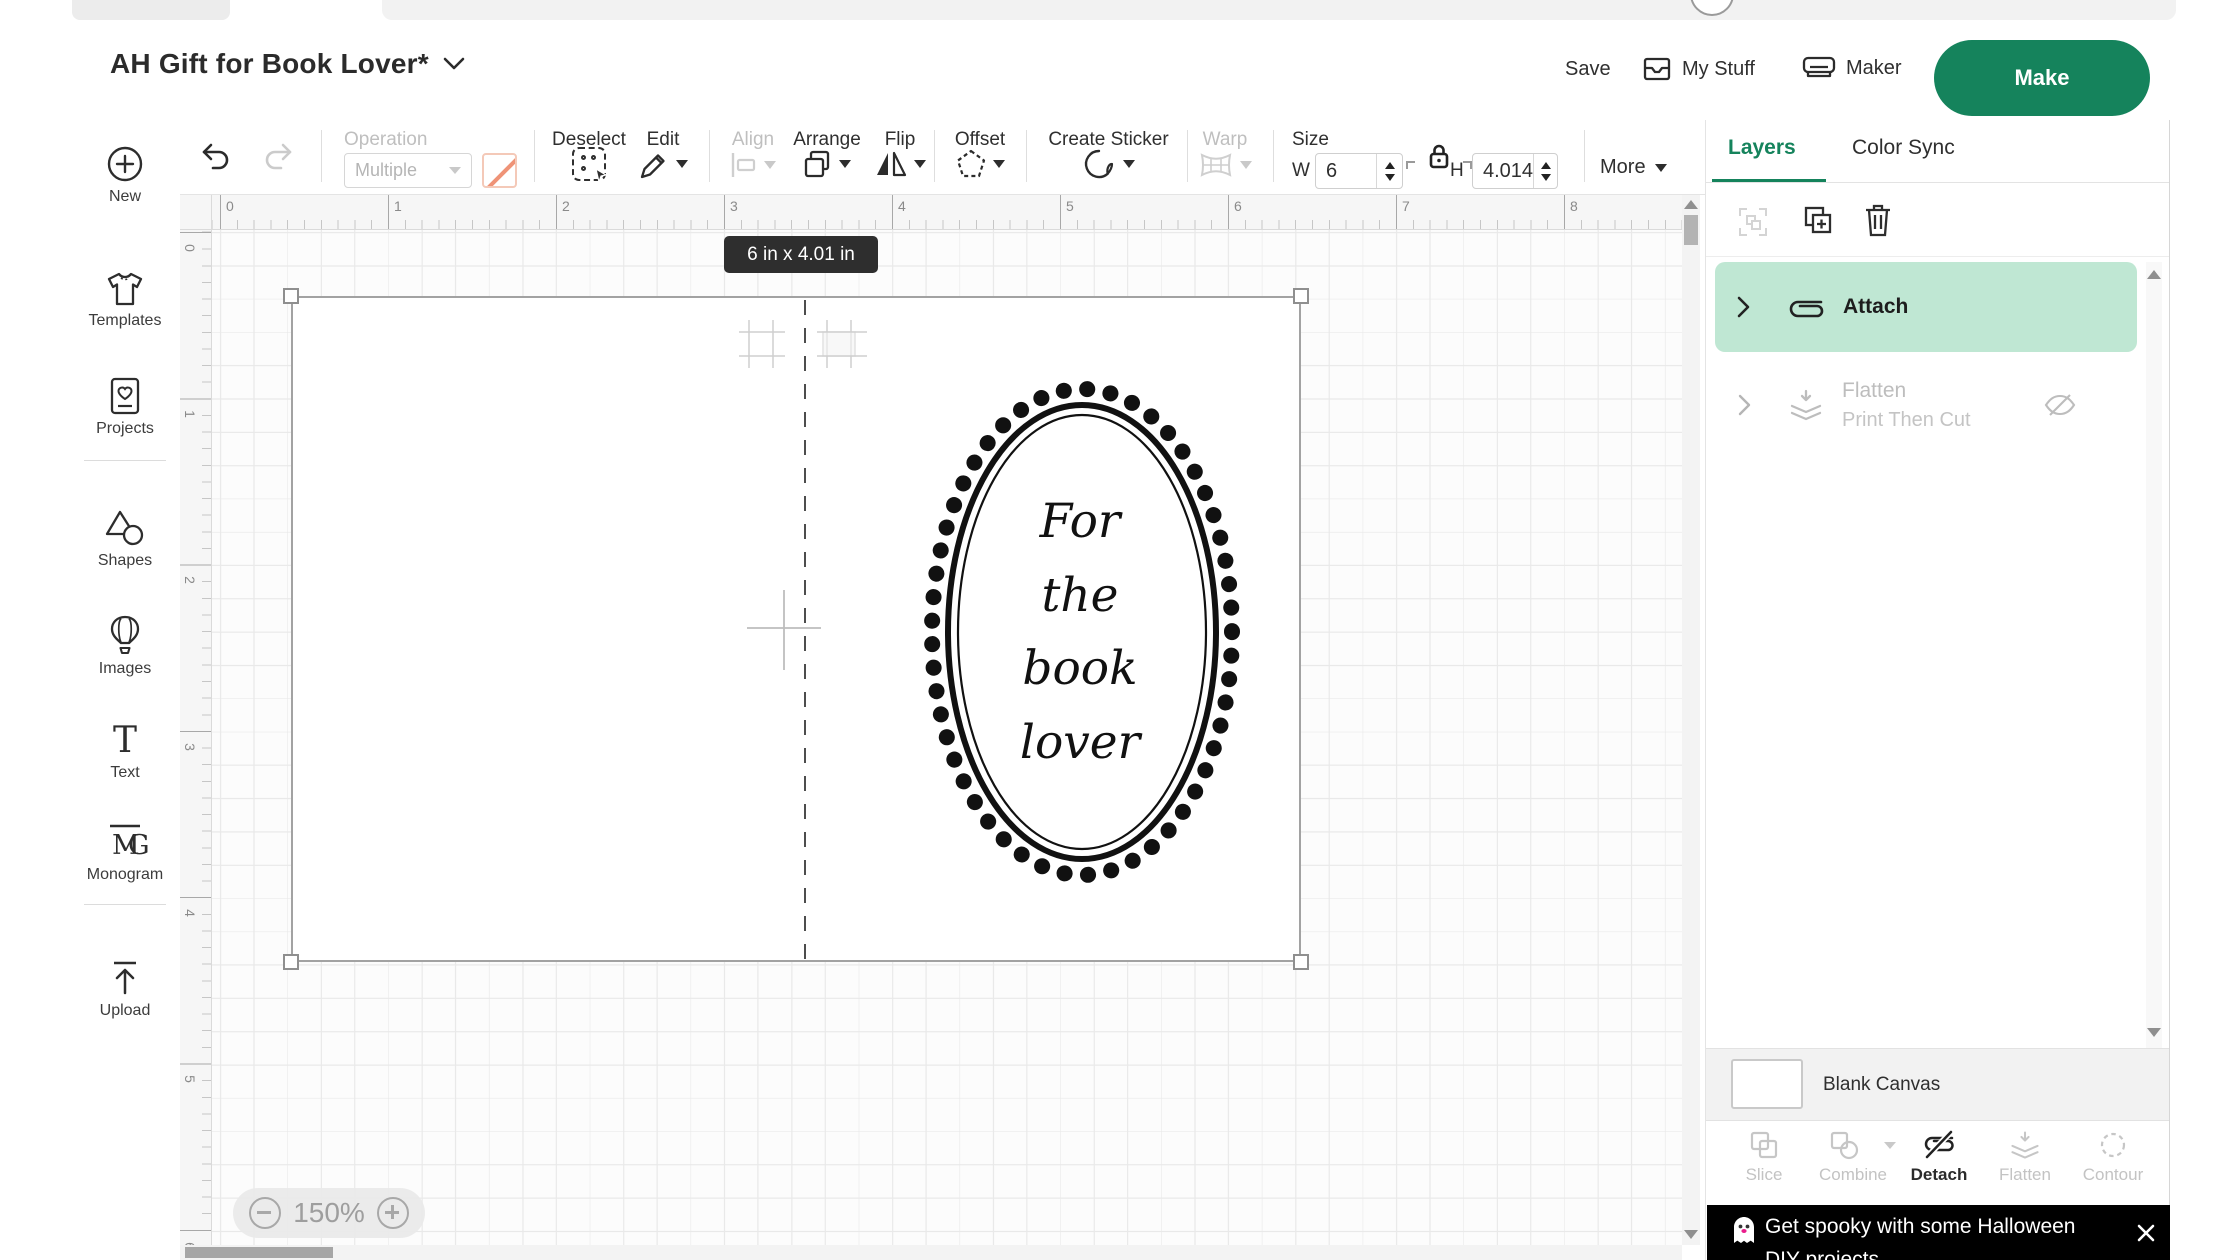 The width and height of the screenshot is (2240, 1260). What do you see at coordinates (1903, 148) in the screenshot?
I see `tab-color-sync: Color Sync` at bounding box center [1903, 148].